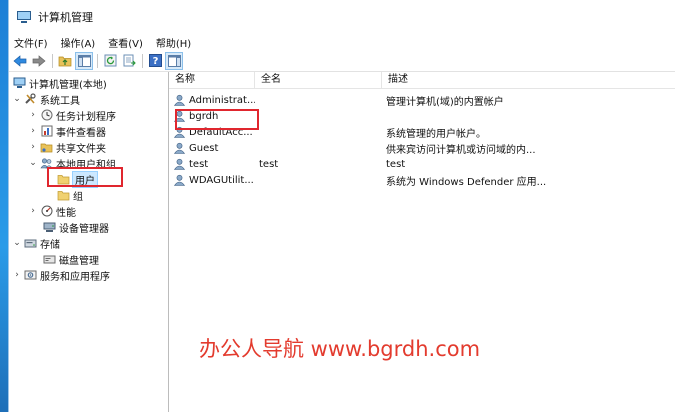 The width and height of the screenshot is (675, 412). I want to click on description-cell: test, so click(396, 164).